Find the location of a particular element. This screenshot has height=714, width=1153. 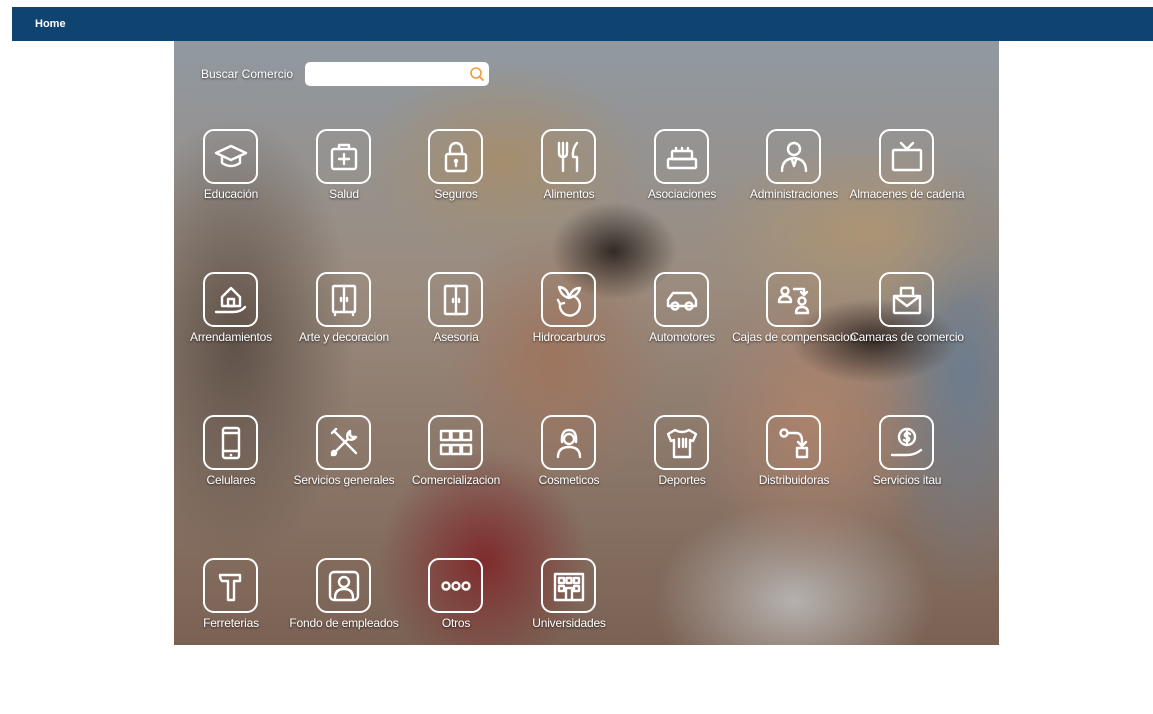

category-tile-hidrocarburos: Hidrocarburos is located at coordinates (569, 332).